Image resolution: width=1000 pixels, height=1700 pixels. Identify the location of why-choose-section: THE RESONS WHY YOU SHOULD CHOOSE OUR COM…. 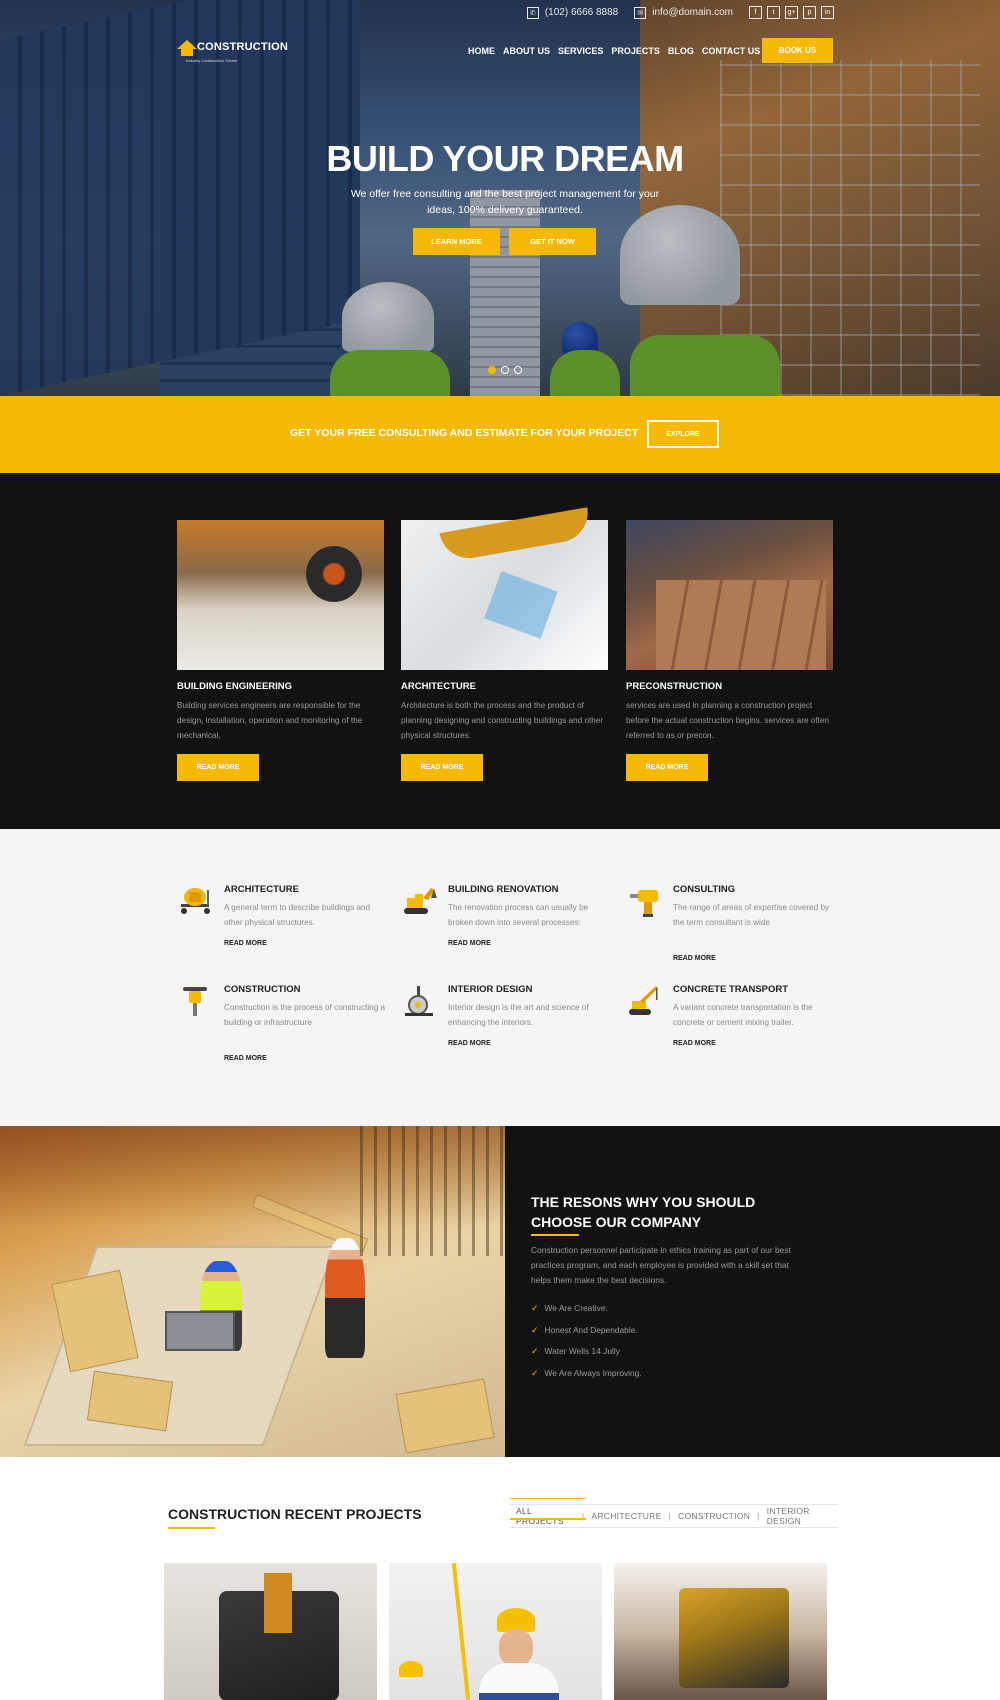
(752, 1291).